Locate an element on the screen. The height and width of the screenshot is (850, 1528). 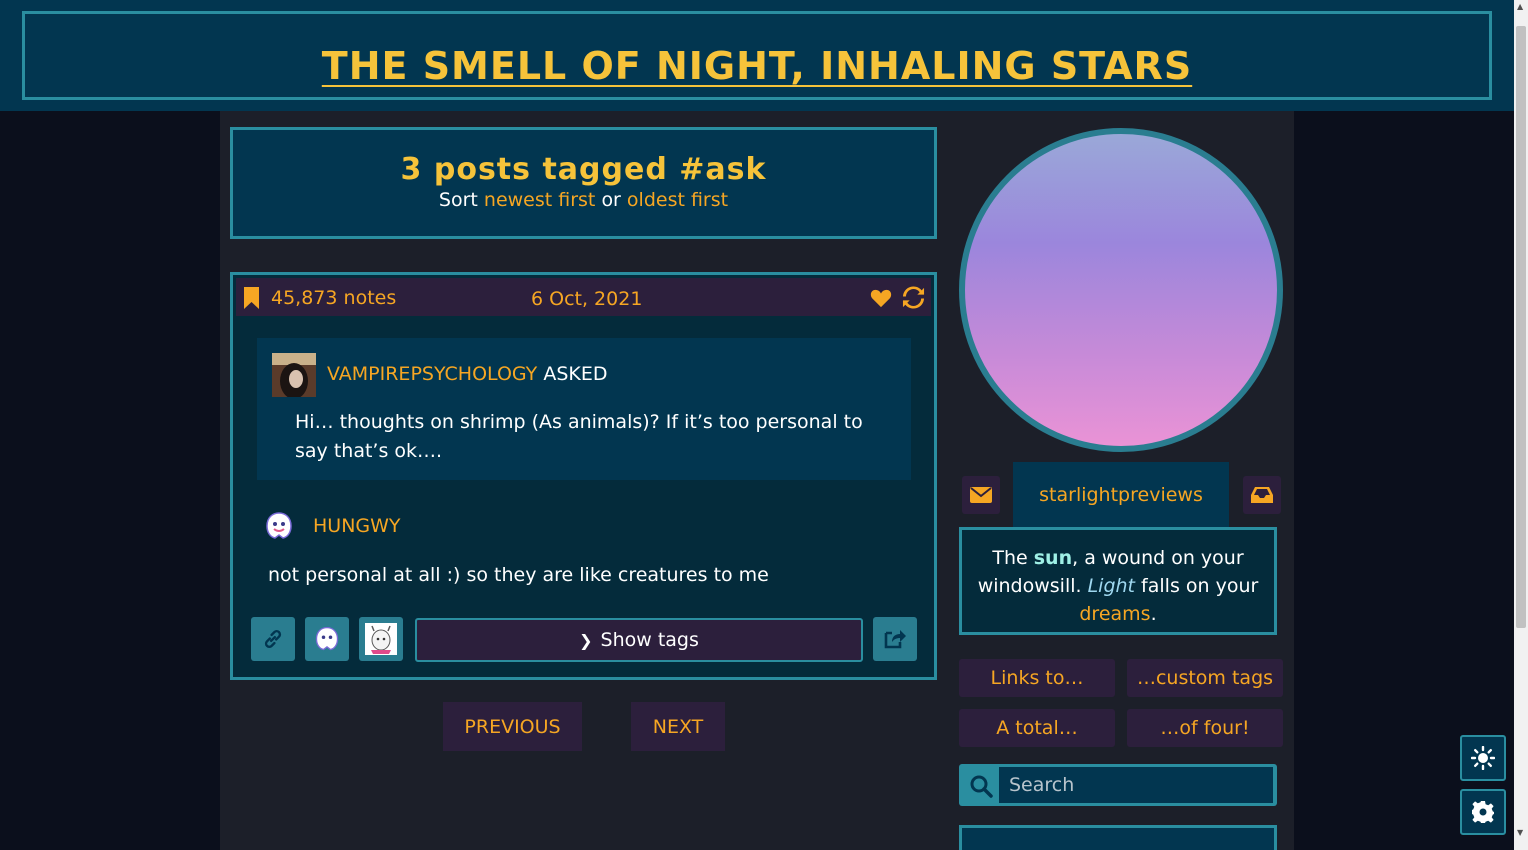
avatar-button-goat is located at coordinates (381, 639).